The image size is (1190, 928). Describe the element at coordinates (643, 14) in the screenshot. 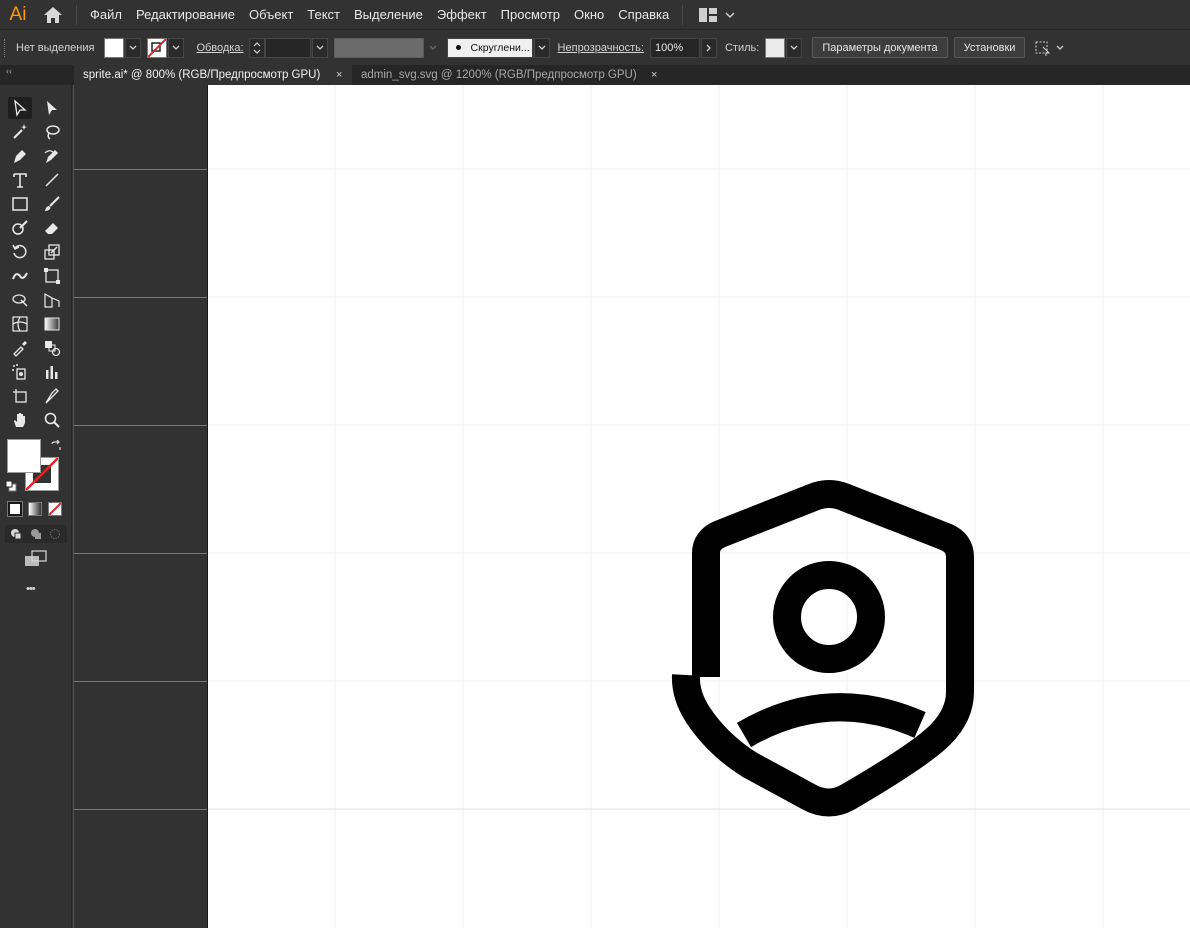

I see `menu-help: Справка` at that location.